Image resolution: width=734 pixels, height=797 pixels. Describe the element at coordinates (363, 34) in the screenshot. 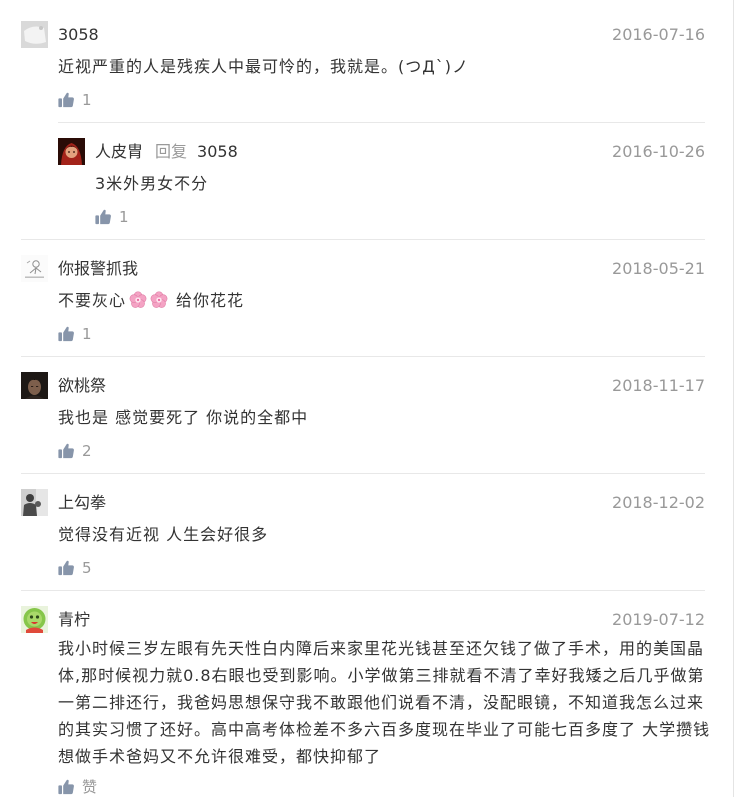

I see `comment-header: 3058 2016-07-16` at that location.